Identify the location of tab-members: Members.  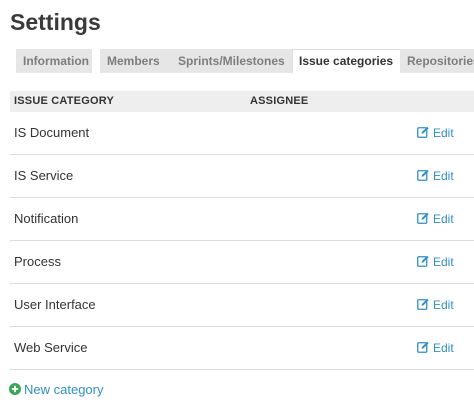
(139, 61).